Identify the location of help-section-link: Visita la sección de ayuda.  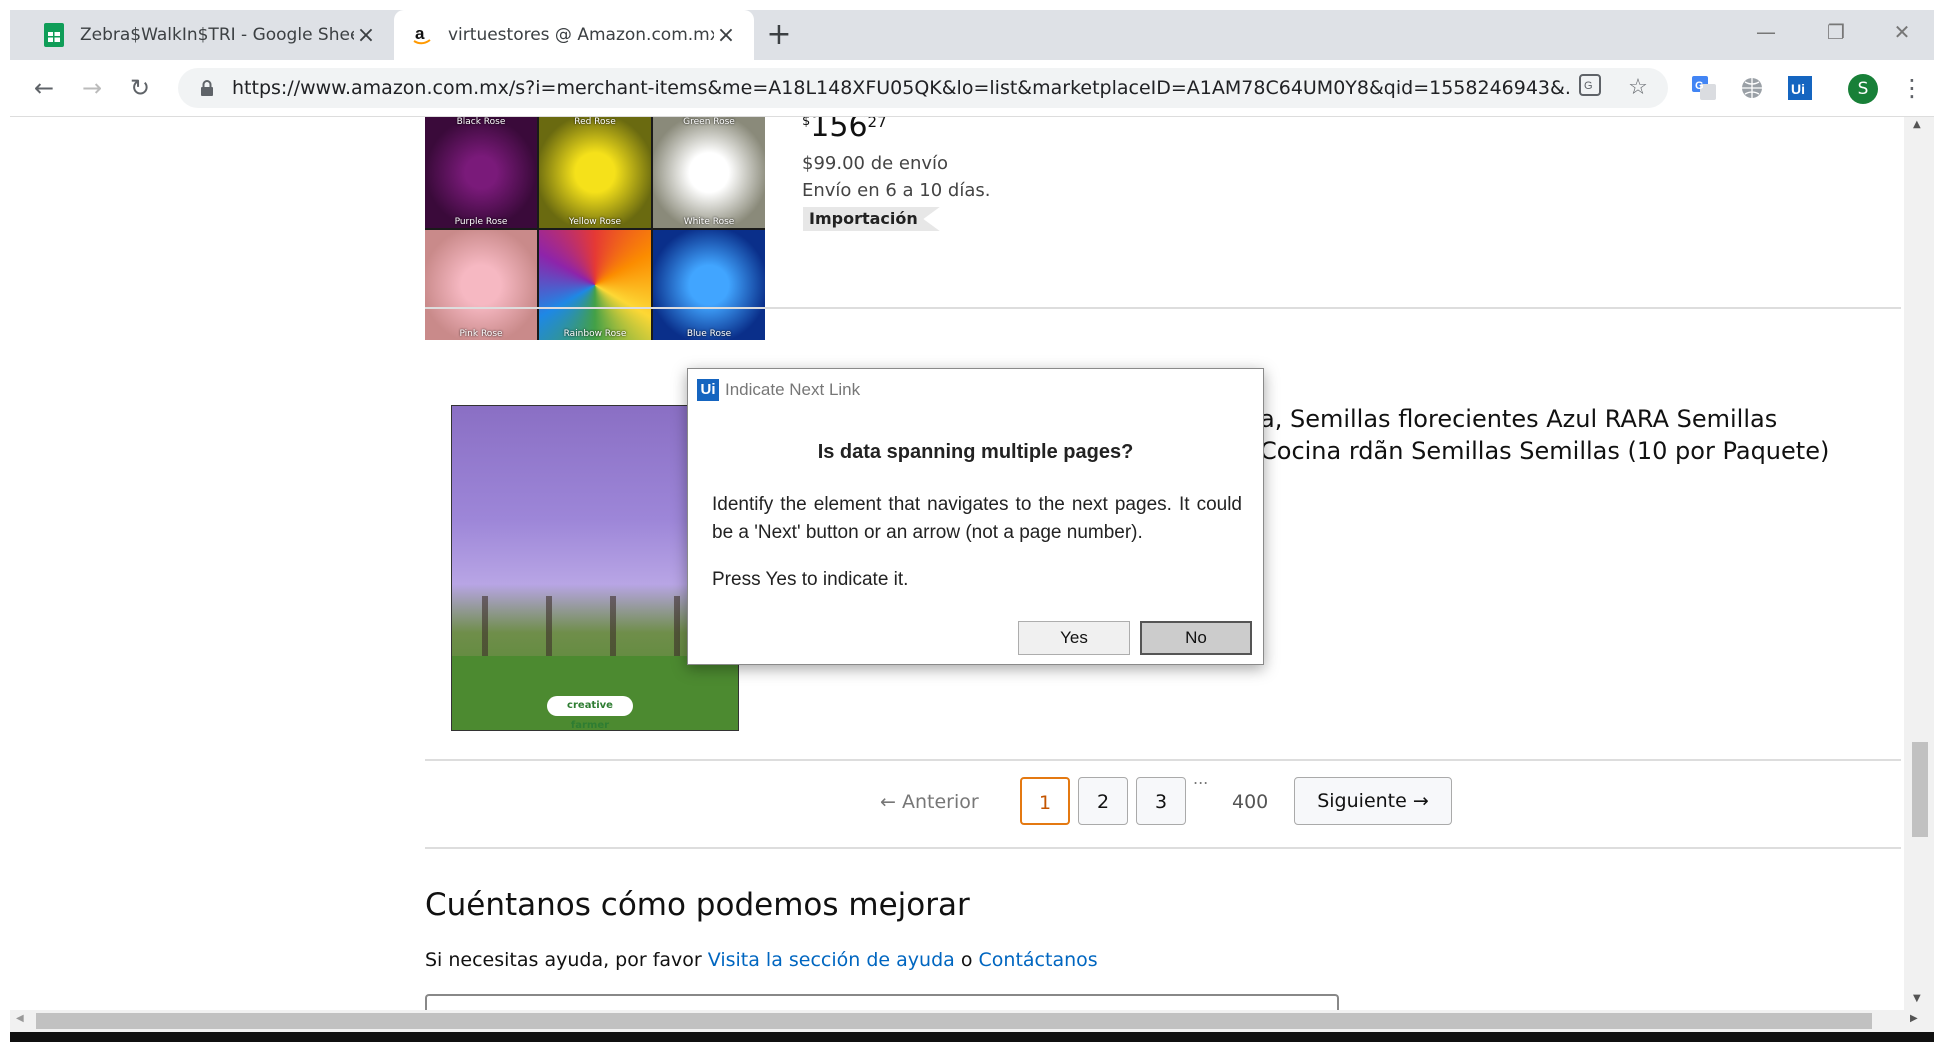
(831, 960).